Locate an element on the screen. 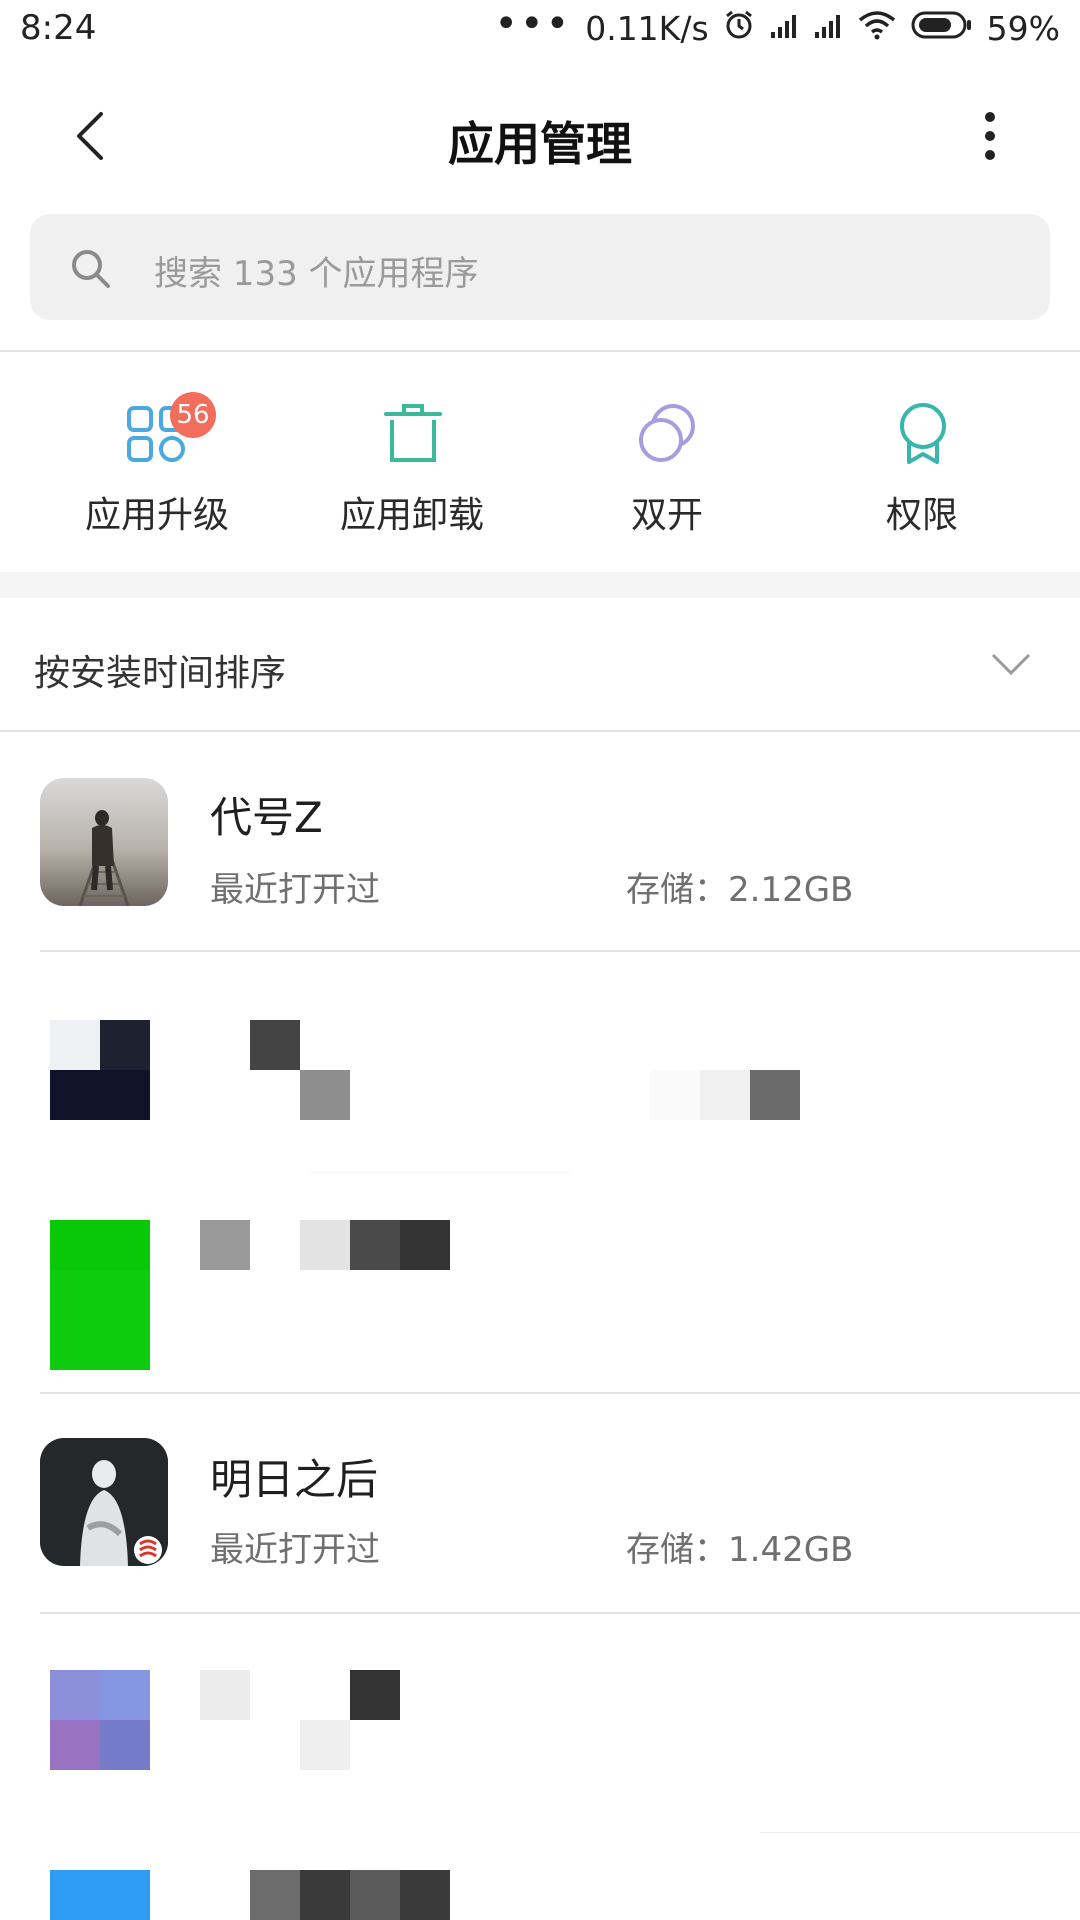  app-storage: 存储：2.12GB is located at coordinates (740, 890).